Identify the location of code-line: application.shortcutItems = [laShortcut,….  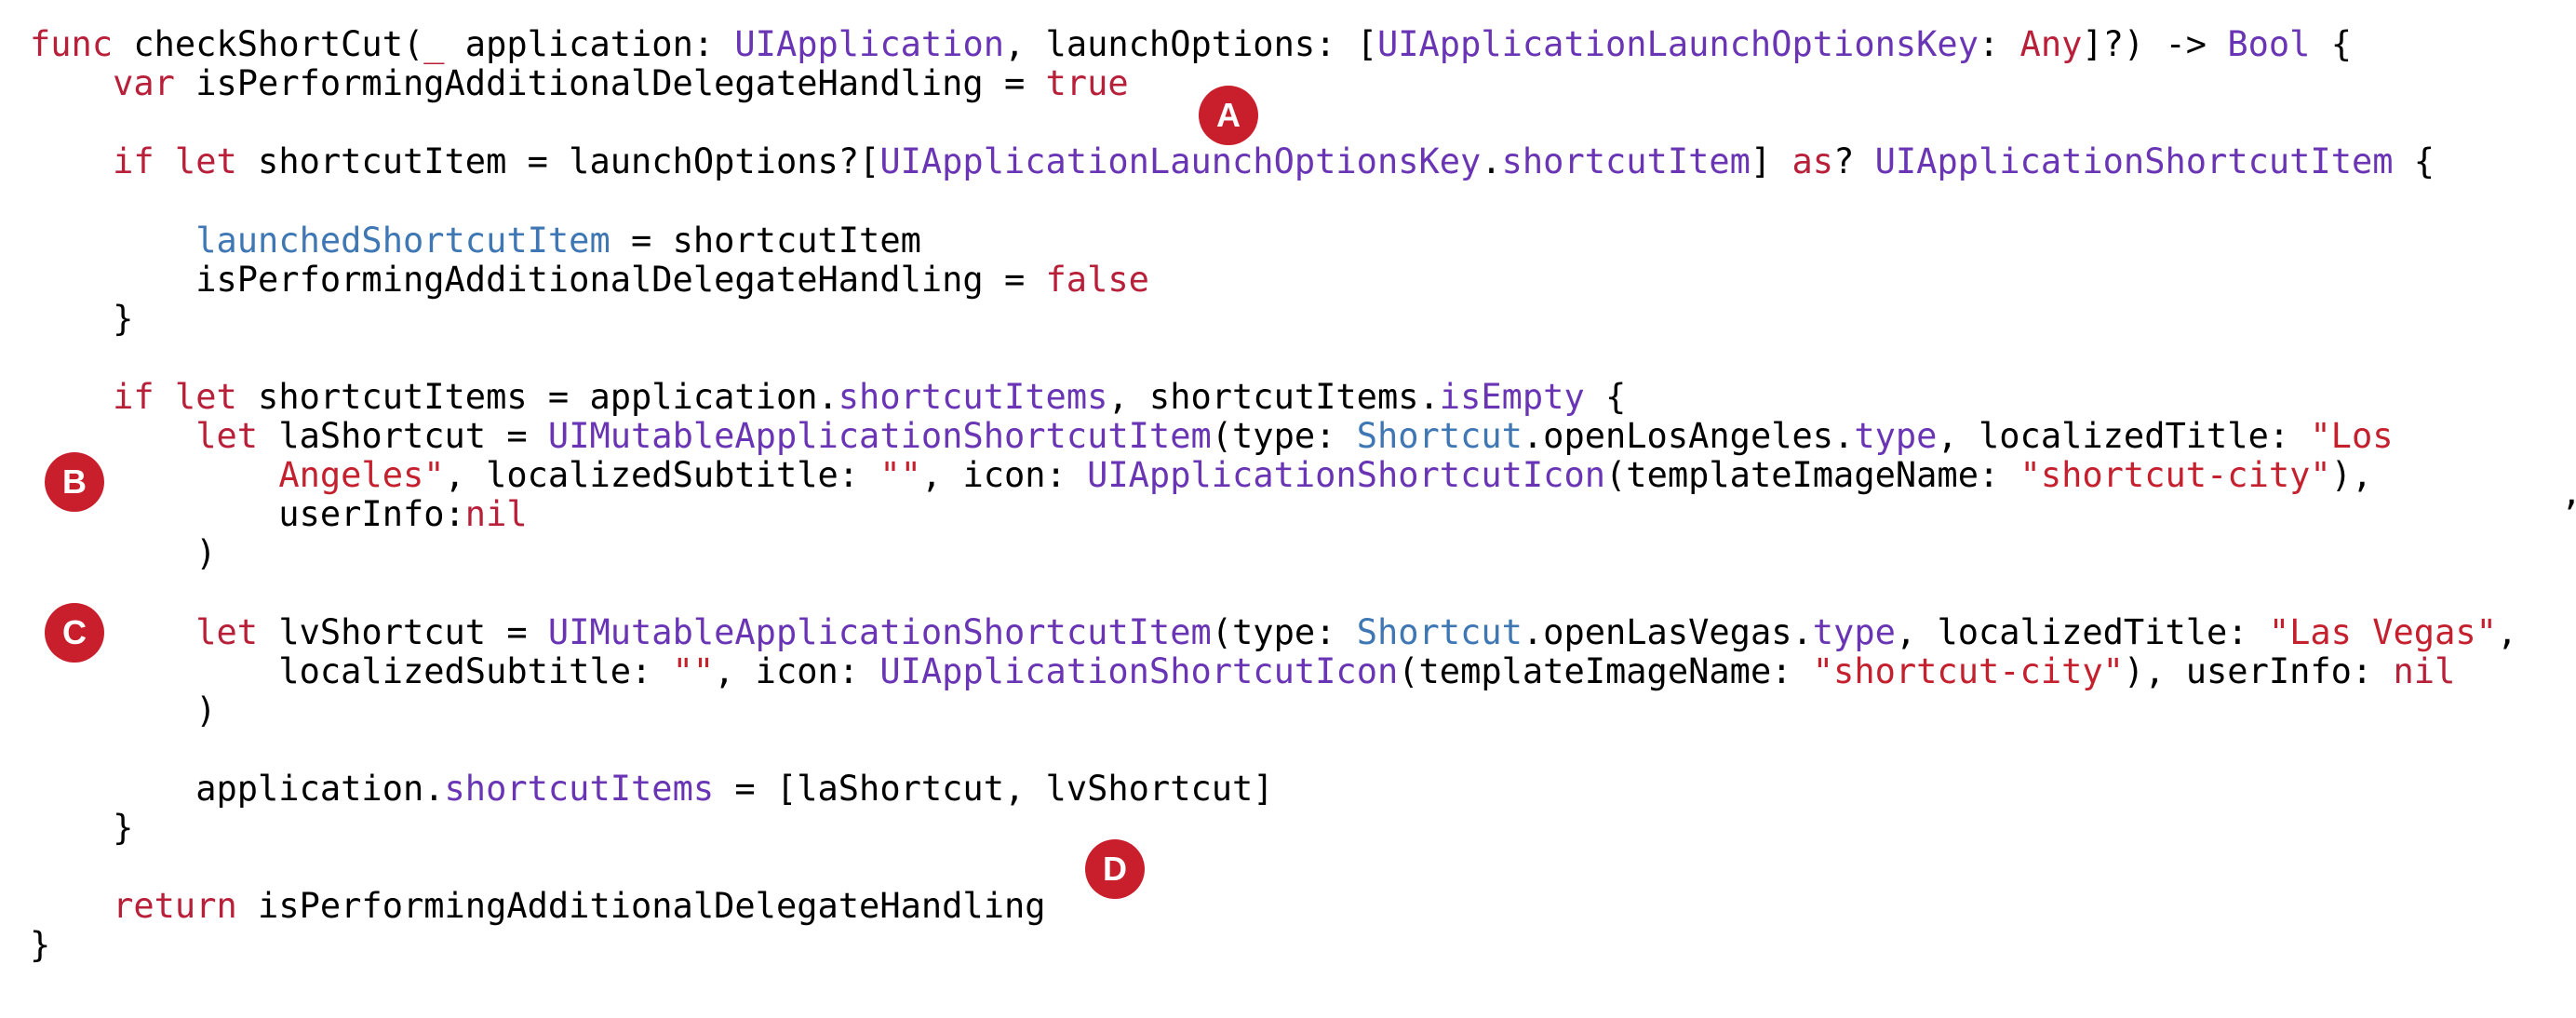
(652, 789).